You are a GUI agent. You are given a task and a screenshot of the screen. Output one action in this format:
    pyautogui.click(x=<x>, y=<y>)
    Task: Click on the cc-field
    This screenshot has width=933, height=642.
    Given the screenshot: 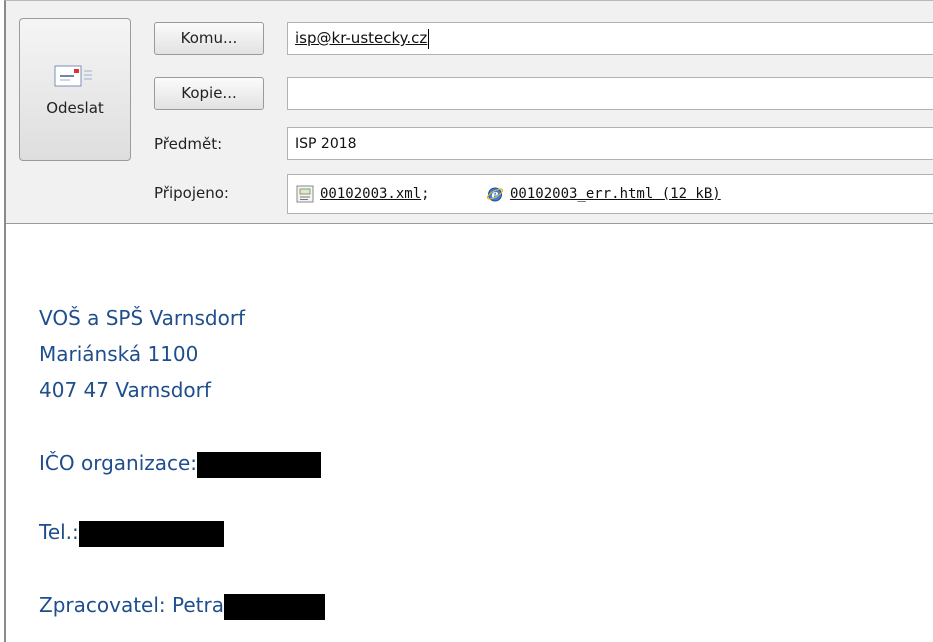 What is the action you would take?
    pyautogui.click(x=610, y=93)
    